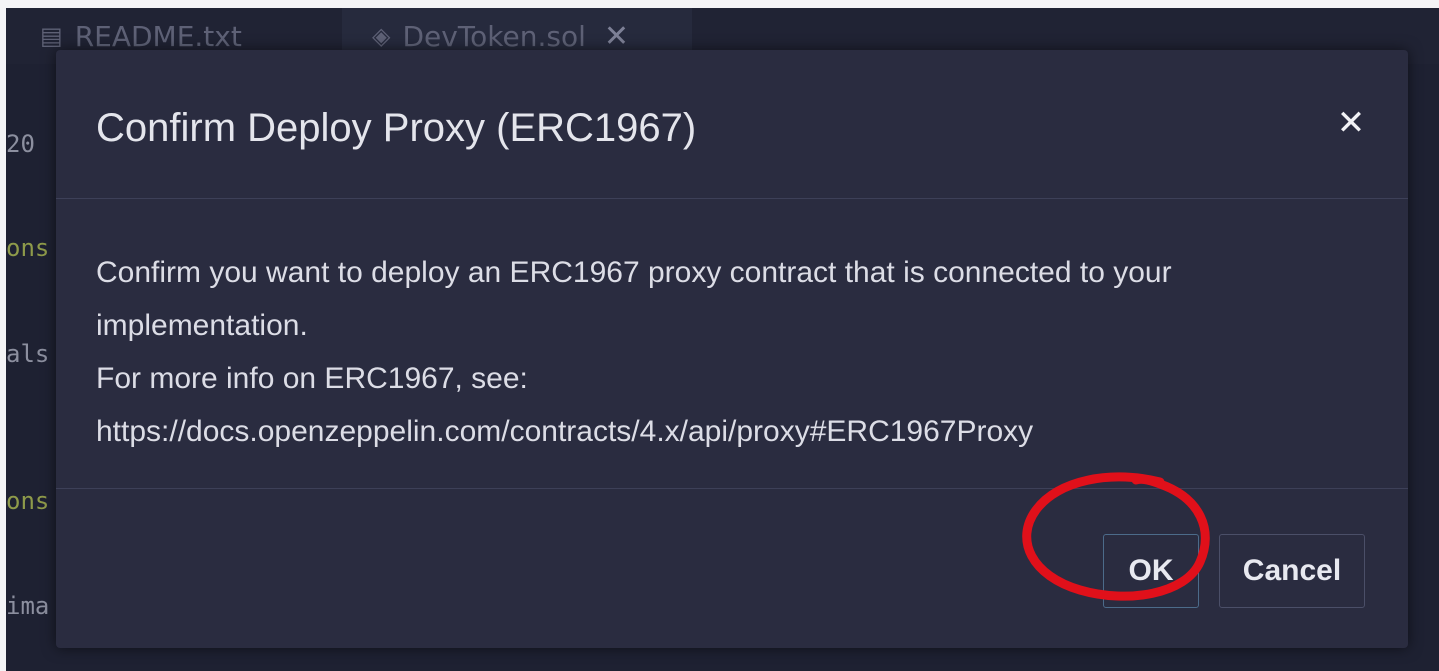 This screenshot has width=1439, height=671. Describe the element at coordinates (719, 4) in the screenshot. I see `top-edge` at that location.